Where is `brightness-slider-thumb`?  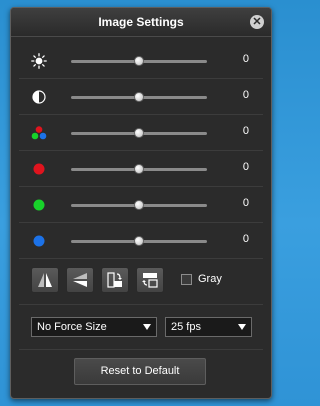
brightness-slider-thumb is located at coordinates (139, 61).